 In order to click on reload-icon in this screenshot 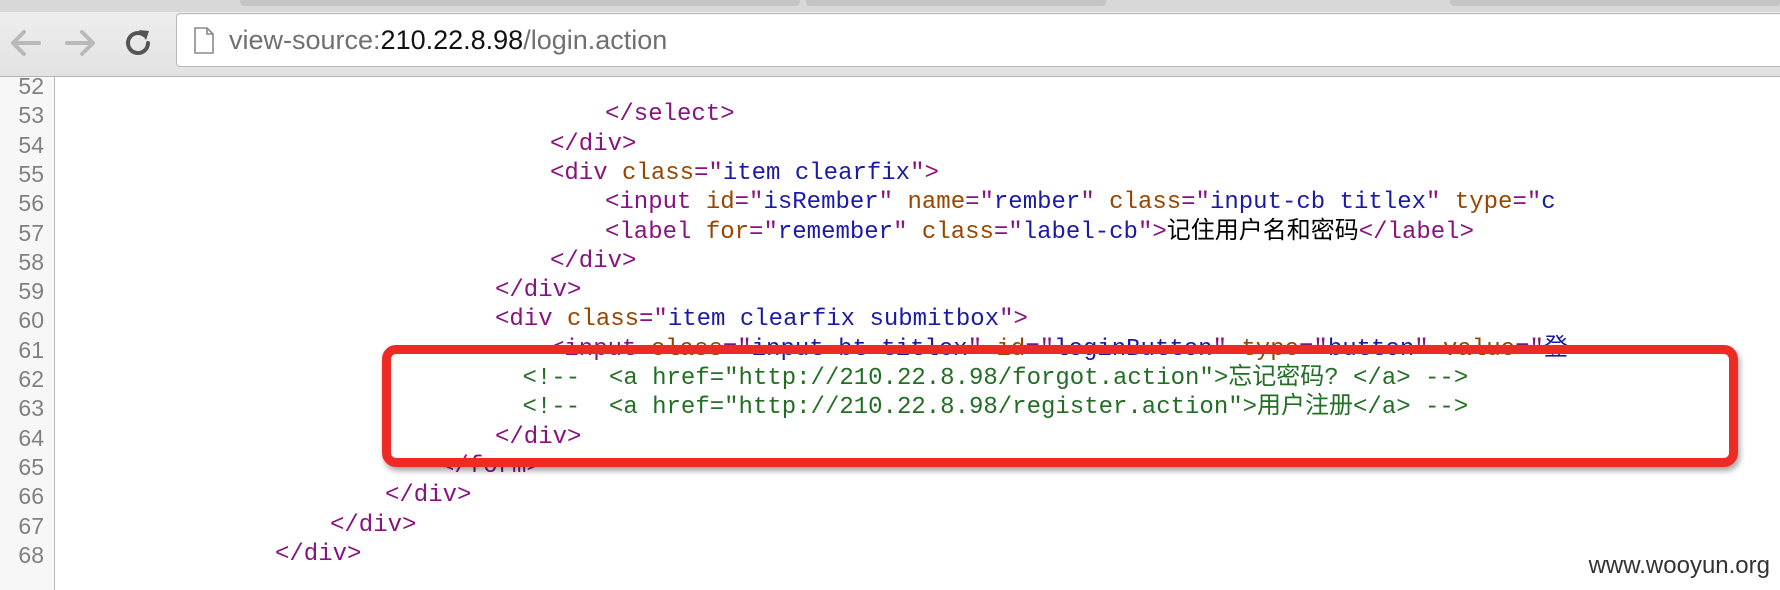, I will do `click(138, 42)`.